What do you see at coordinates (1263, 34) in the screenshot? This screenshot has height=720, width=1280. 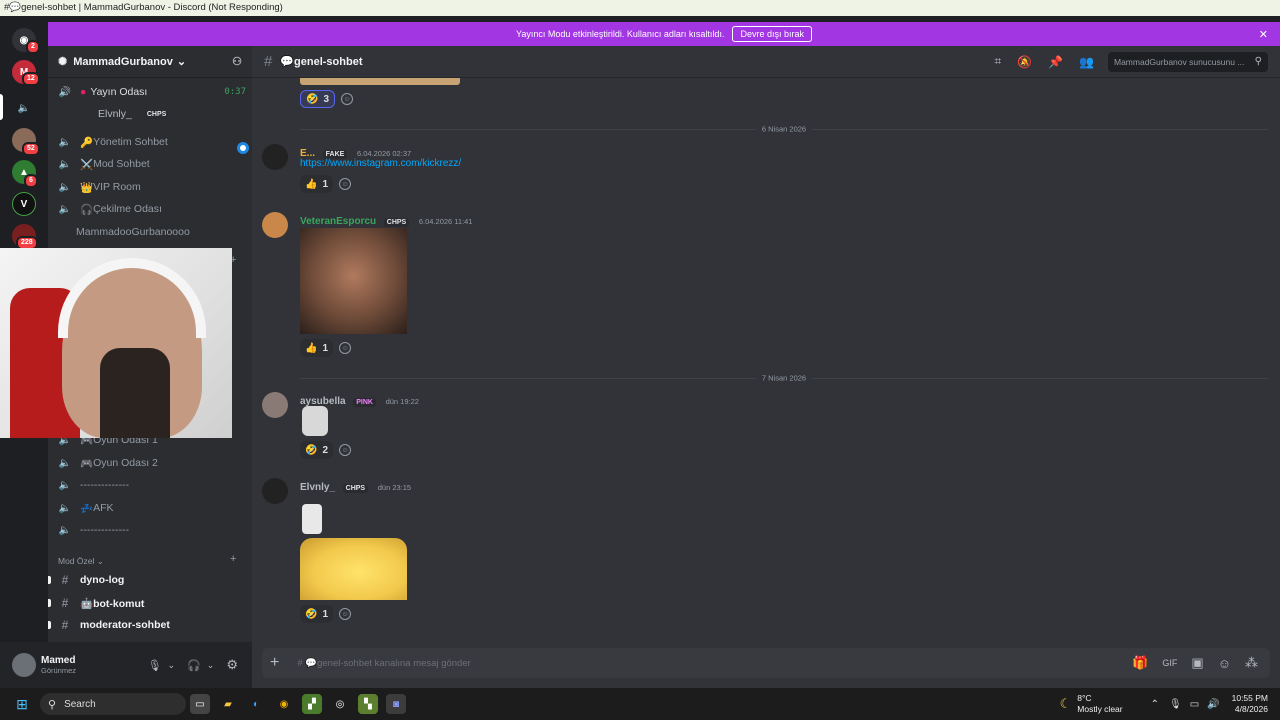 I see `close-icon: ✕` at bounding box center [1263, 34].